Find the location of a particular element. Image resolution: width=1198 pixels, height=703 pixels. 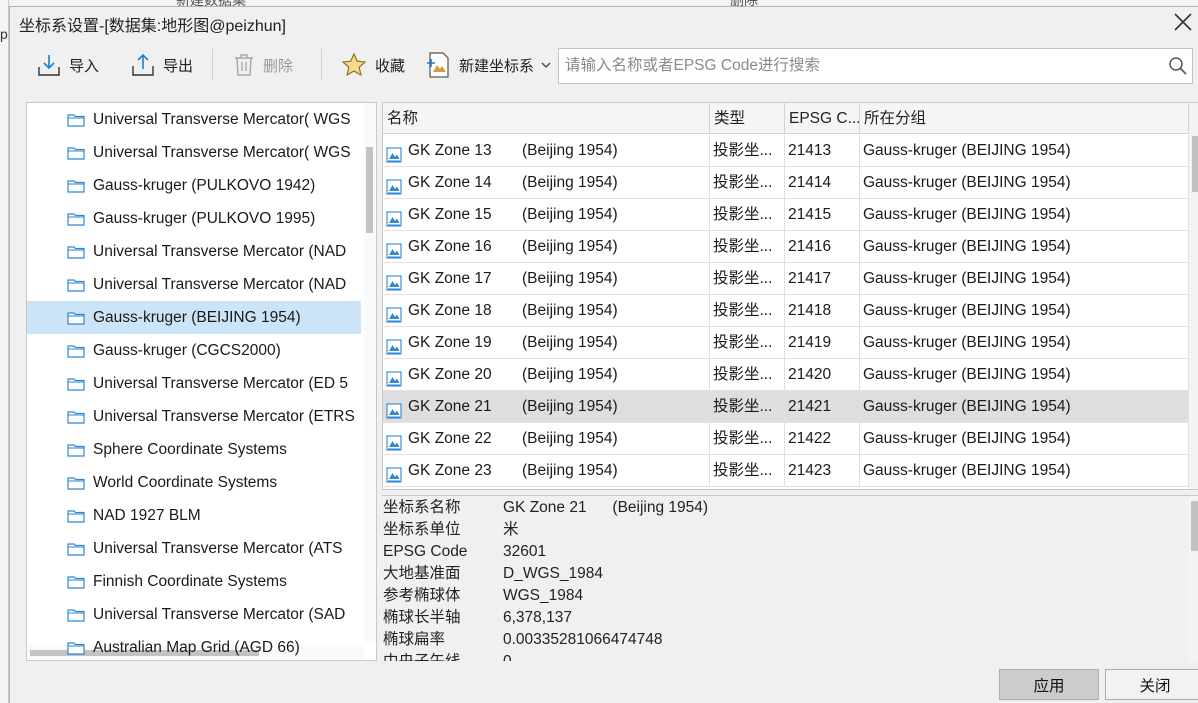

info-vertical-scrollbar is located at coordinates (1193, 578).